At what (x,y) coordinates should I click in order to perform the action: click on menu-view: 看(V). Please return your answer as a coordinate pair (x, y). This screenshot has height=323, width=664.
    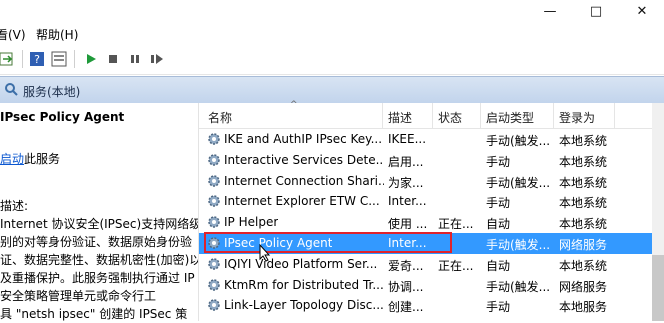
    Looking at the image, I should click on (13, 34).